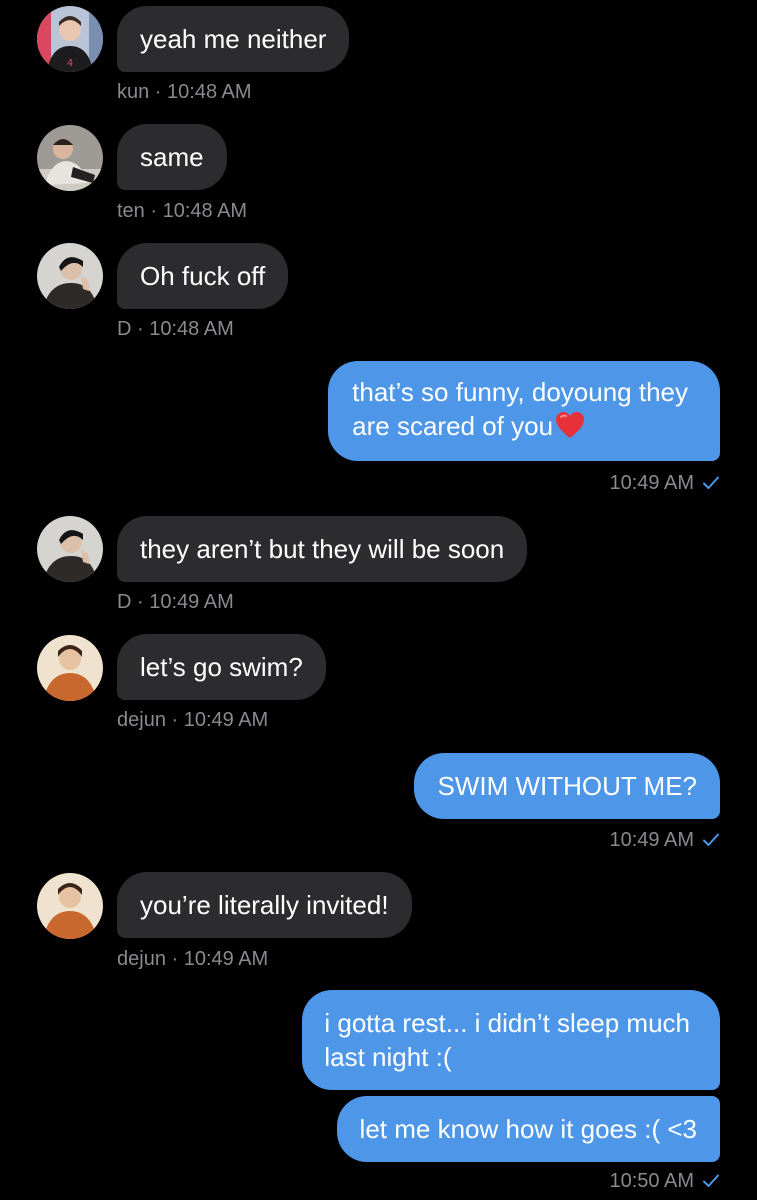  I want to click on message-text: same, so click(172, 157).